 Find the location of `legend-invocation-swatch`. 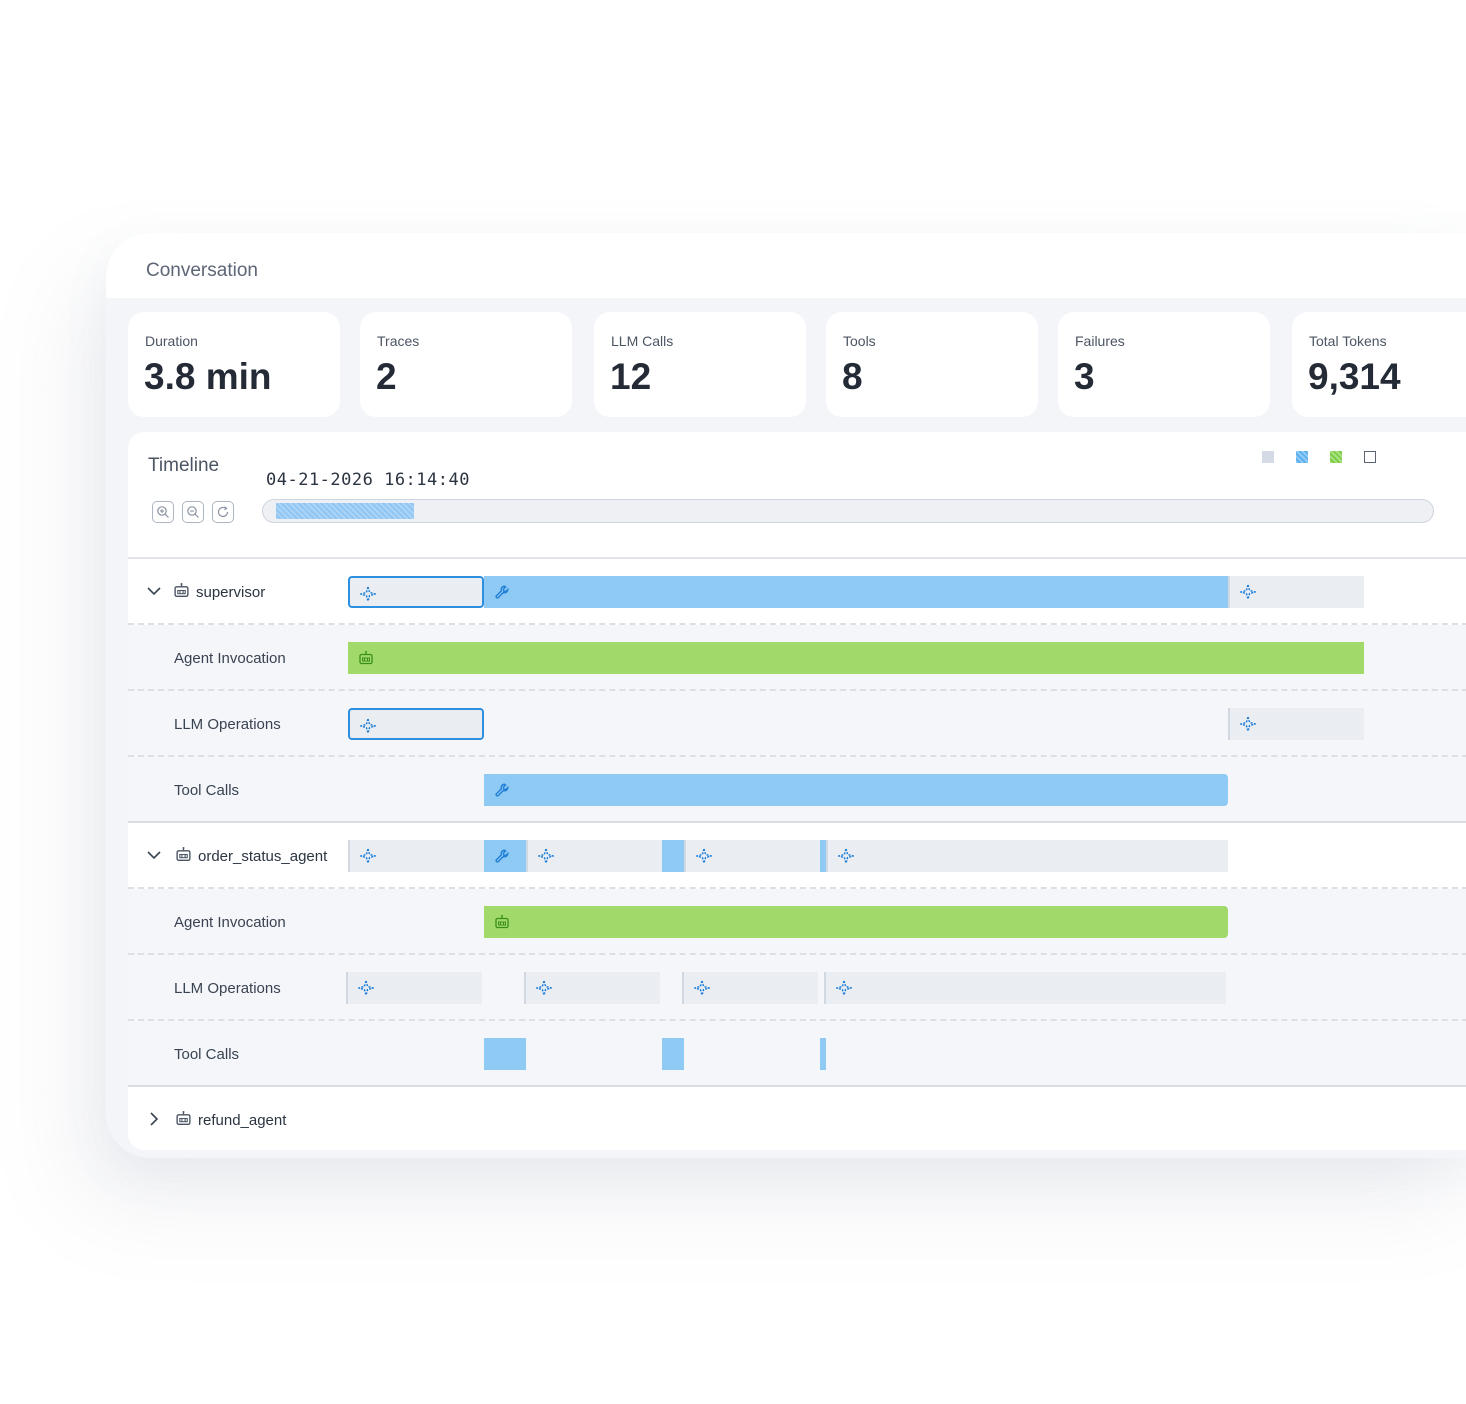

legend-invocation-swatch is located at coordinates (1336, 457).